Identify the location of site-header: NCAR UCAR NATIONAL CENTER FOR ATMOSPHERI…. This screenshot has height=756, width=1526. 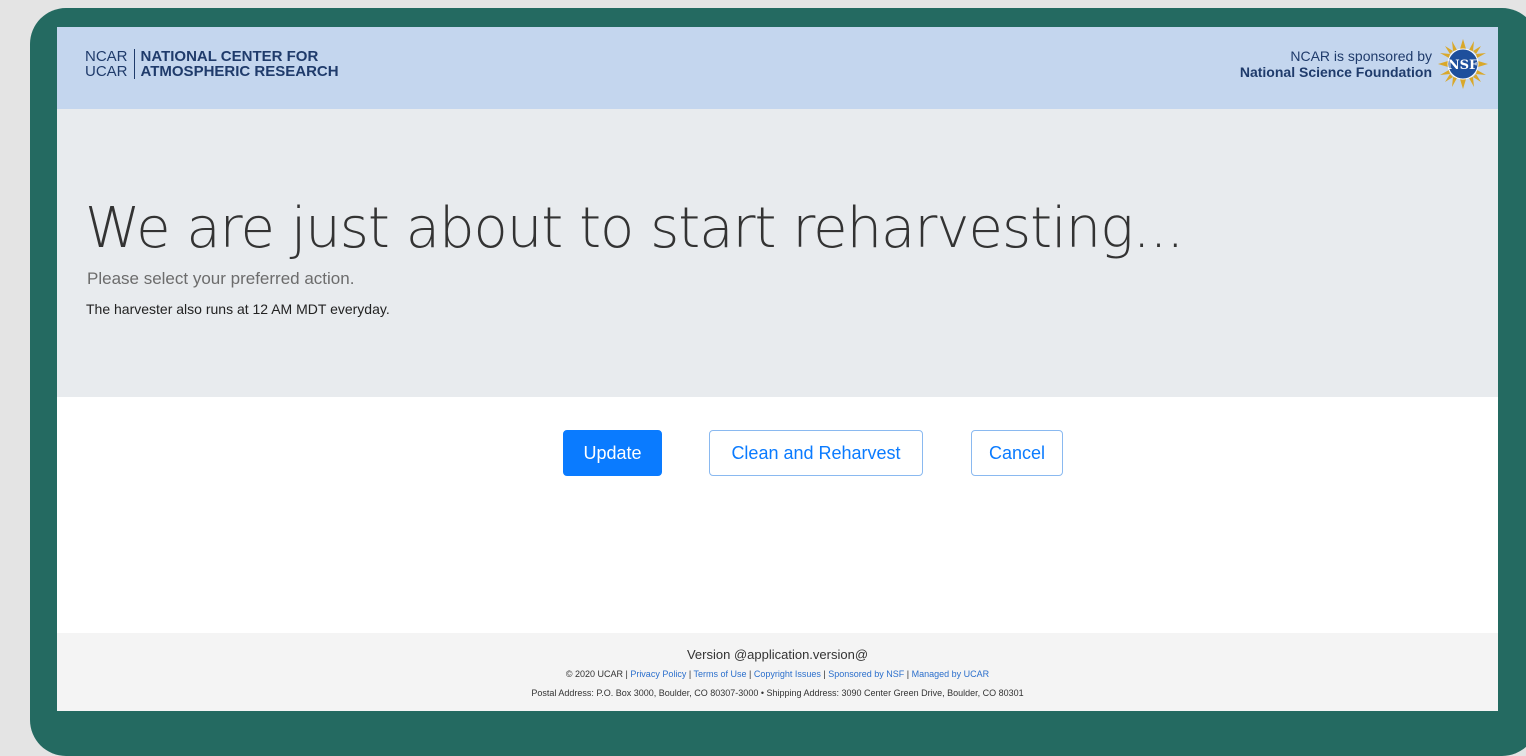
(777, 68).